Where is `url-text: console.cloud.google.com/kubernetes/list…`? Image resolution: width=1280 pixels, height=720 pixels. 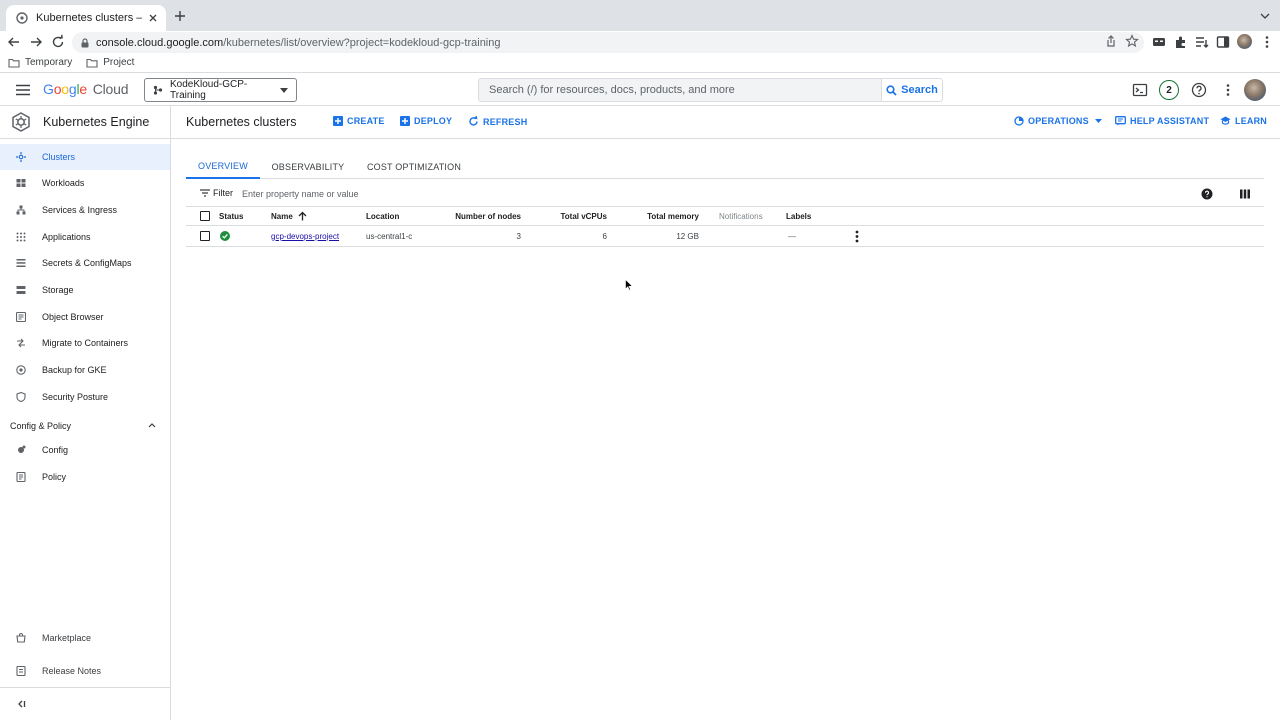
url-text: console.cloud.google.com/kubernetes/list… is located at coordinates (298, 43).